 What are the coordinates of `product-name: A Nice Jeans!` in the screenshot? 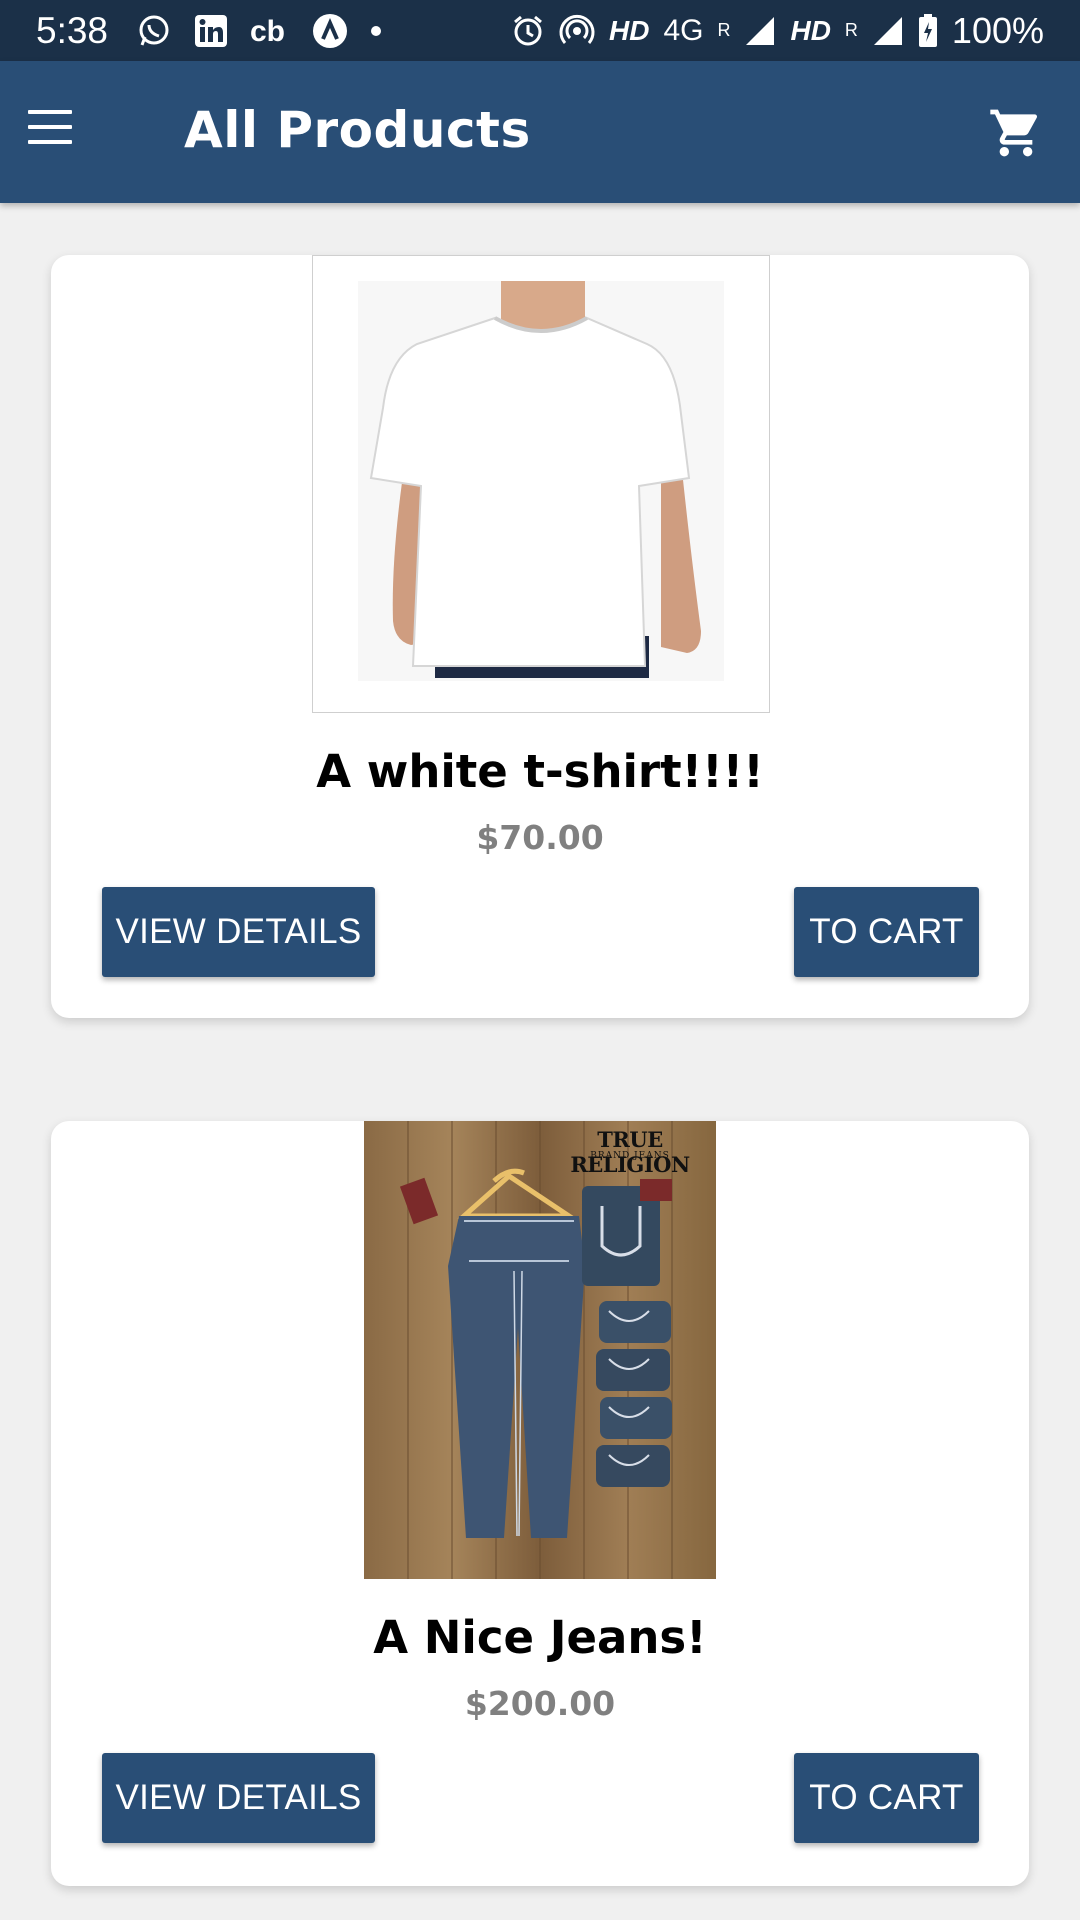 It's located at (540, 1637).